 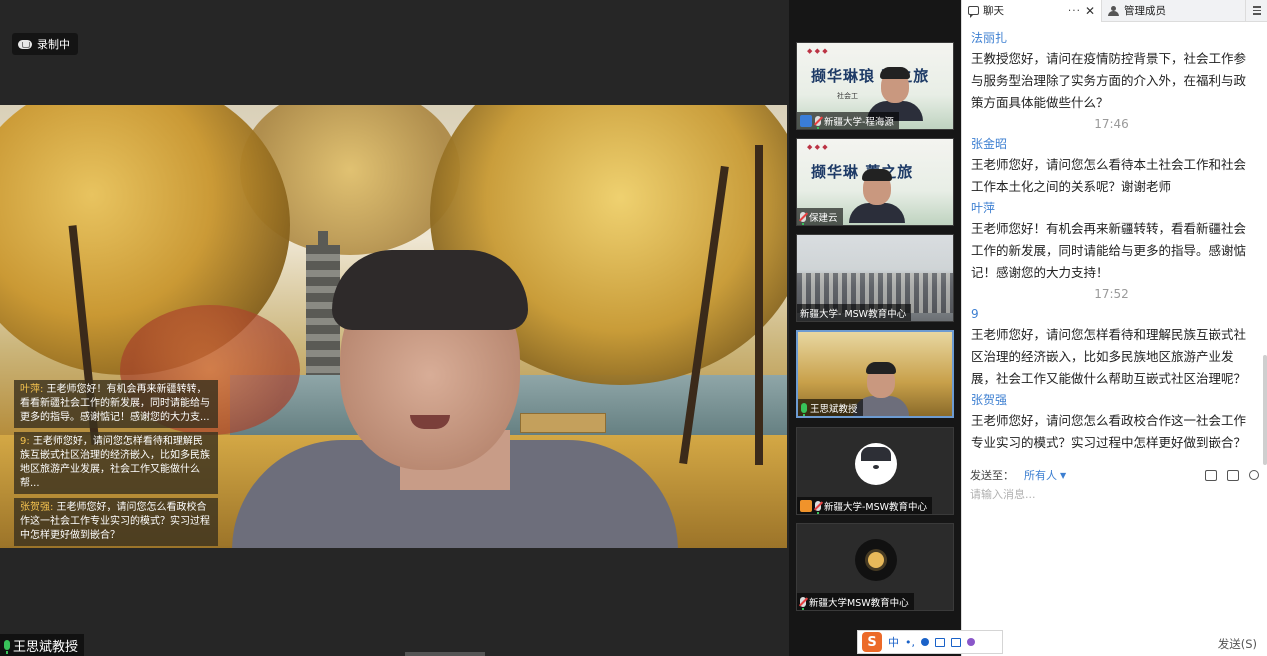 I want to click on toolbox-icon, so click(x=971, y=642).